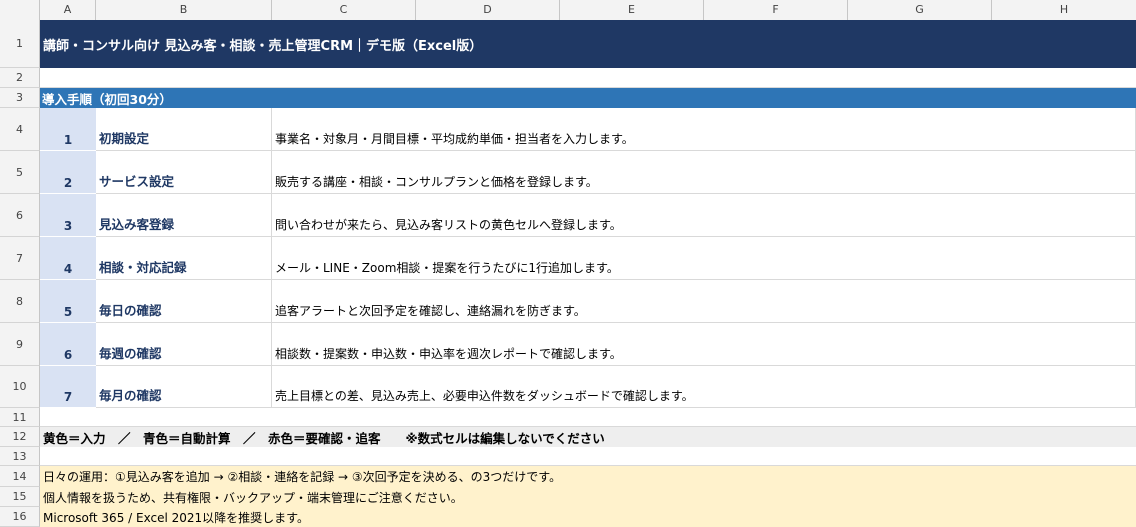  What do you see at coordinates (68, 258) in the screenshot?
I see `step-number-cell: 4` at bounding box center [68, 258].